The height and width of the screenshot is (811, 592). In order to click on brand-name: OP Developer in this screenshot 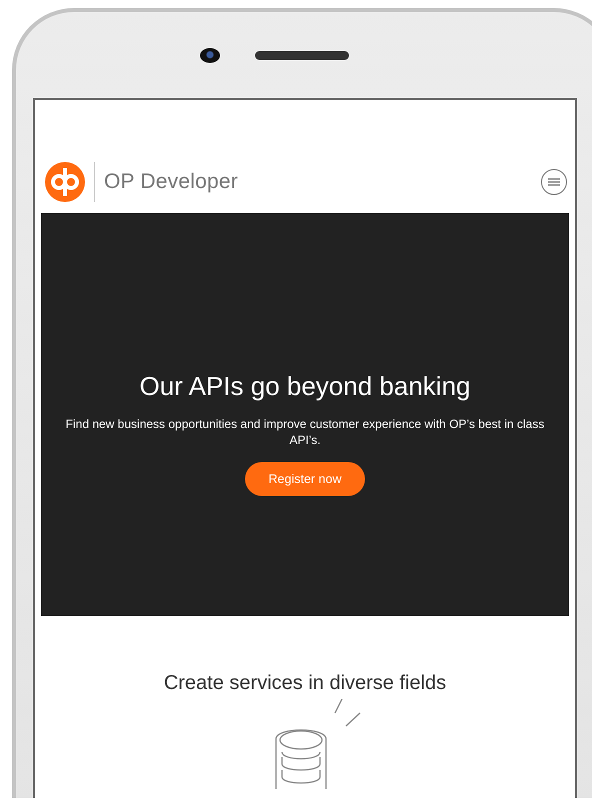, I will do `click(171, 182)`.